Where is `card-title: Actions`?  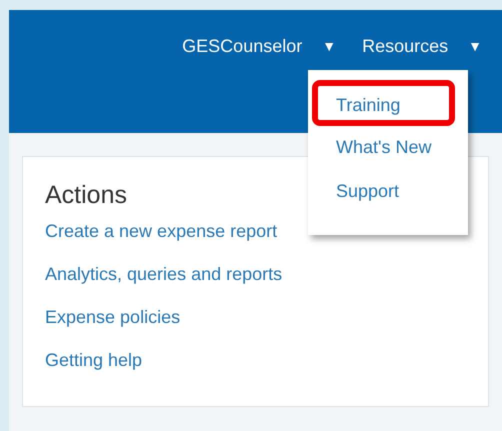 card-title: Actions is located at coordinates (86, 195).